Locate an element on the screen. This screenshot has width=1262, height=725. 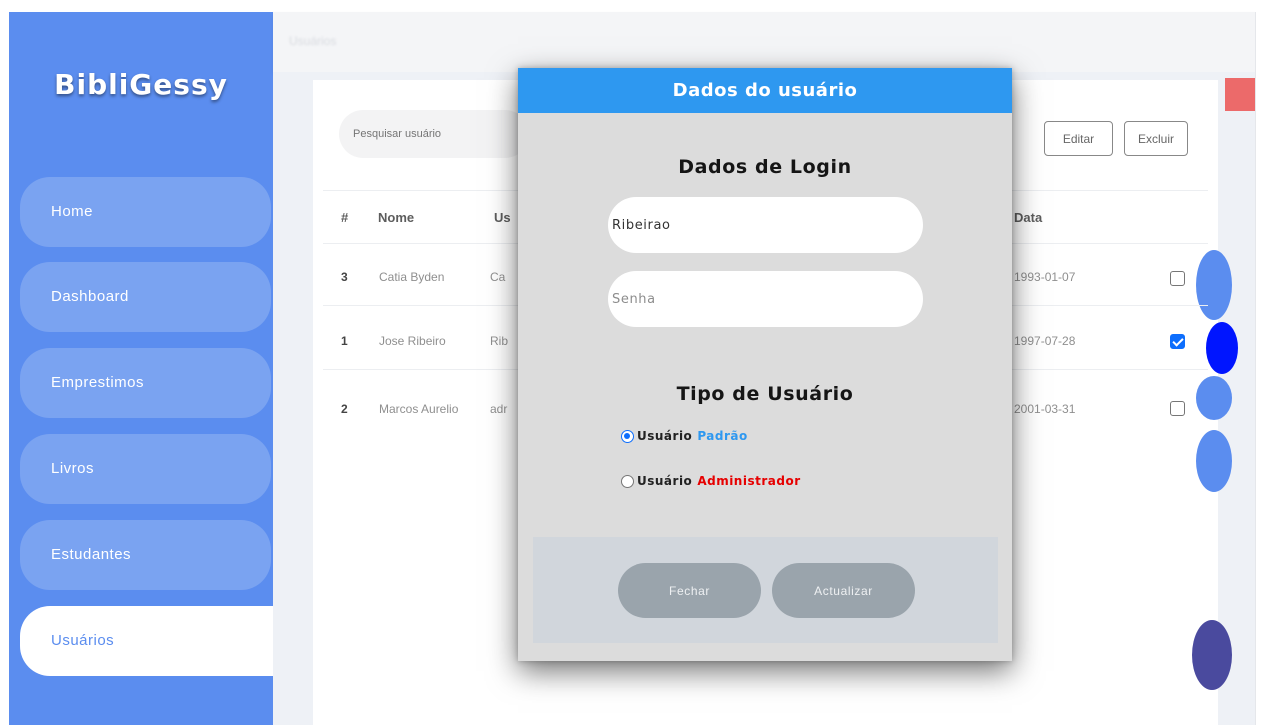
radio-option-standard: Usuário Padrão is located at coordinates (684, 436).